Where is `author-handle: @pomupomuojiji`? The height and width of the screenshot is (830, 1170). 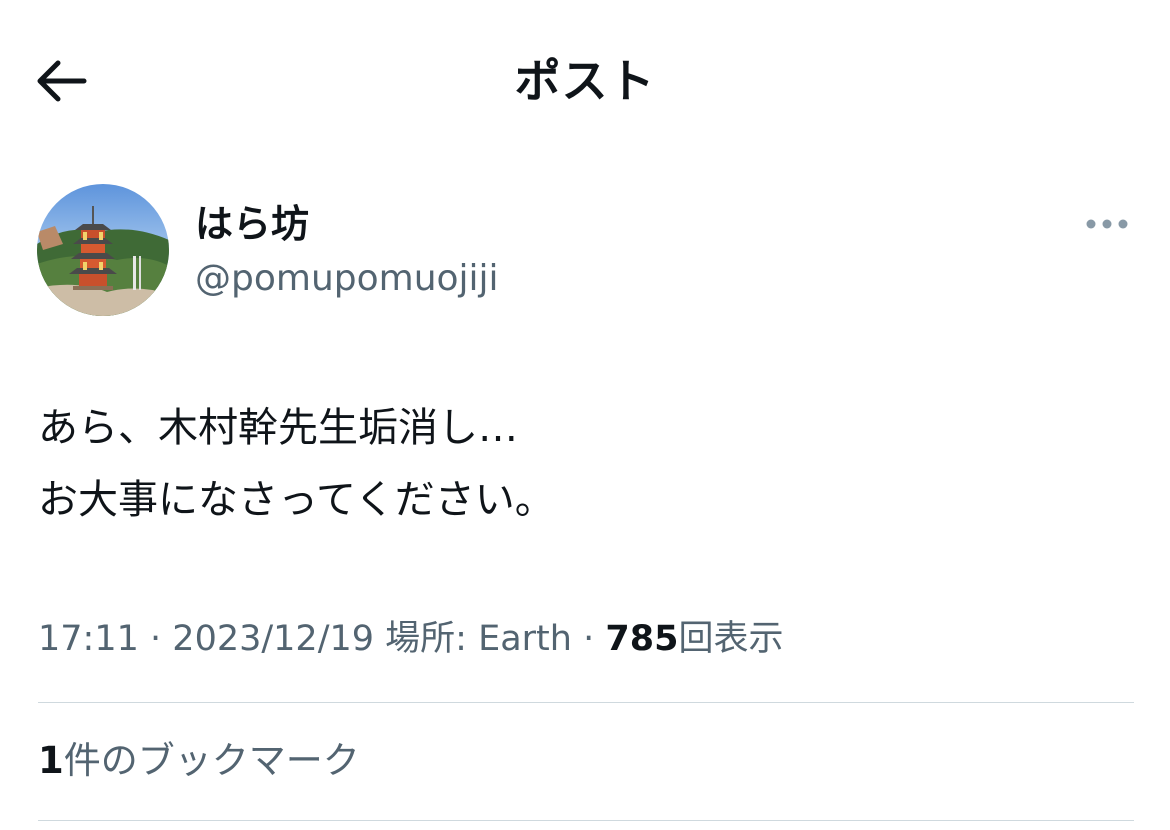 author-handle: @pomupomuojiji is located at coordinates (347, 279).